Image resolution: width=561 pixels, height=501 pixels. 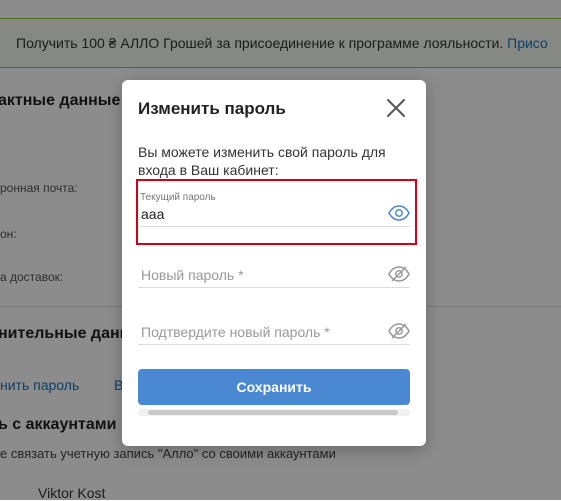 I want to click on eye-icon, so click(x=399, y=213).